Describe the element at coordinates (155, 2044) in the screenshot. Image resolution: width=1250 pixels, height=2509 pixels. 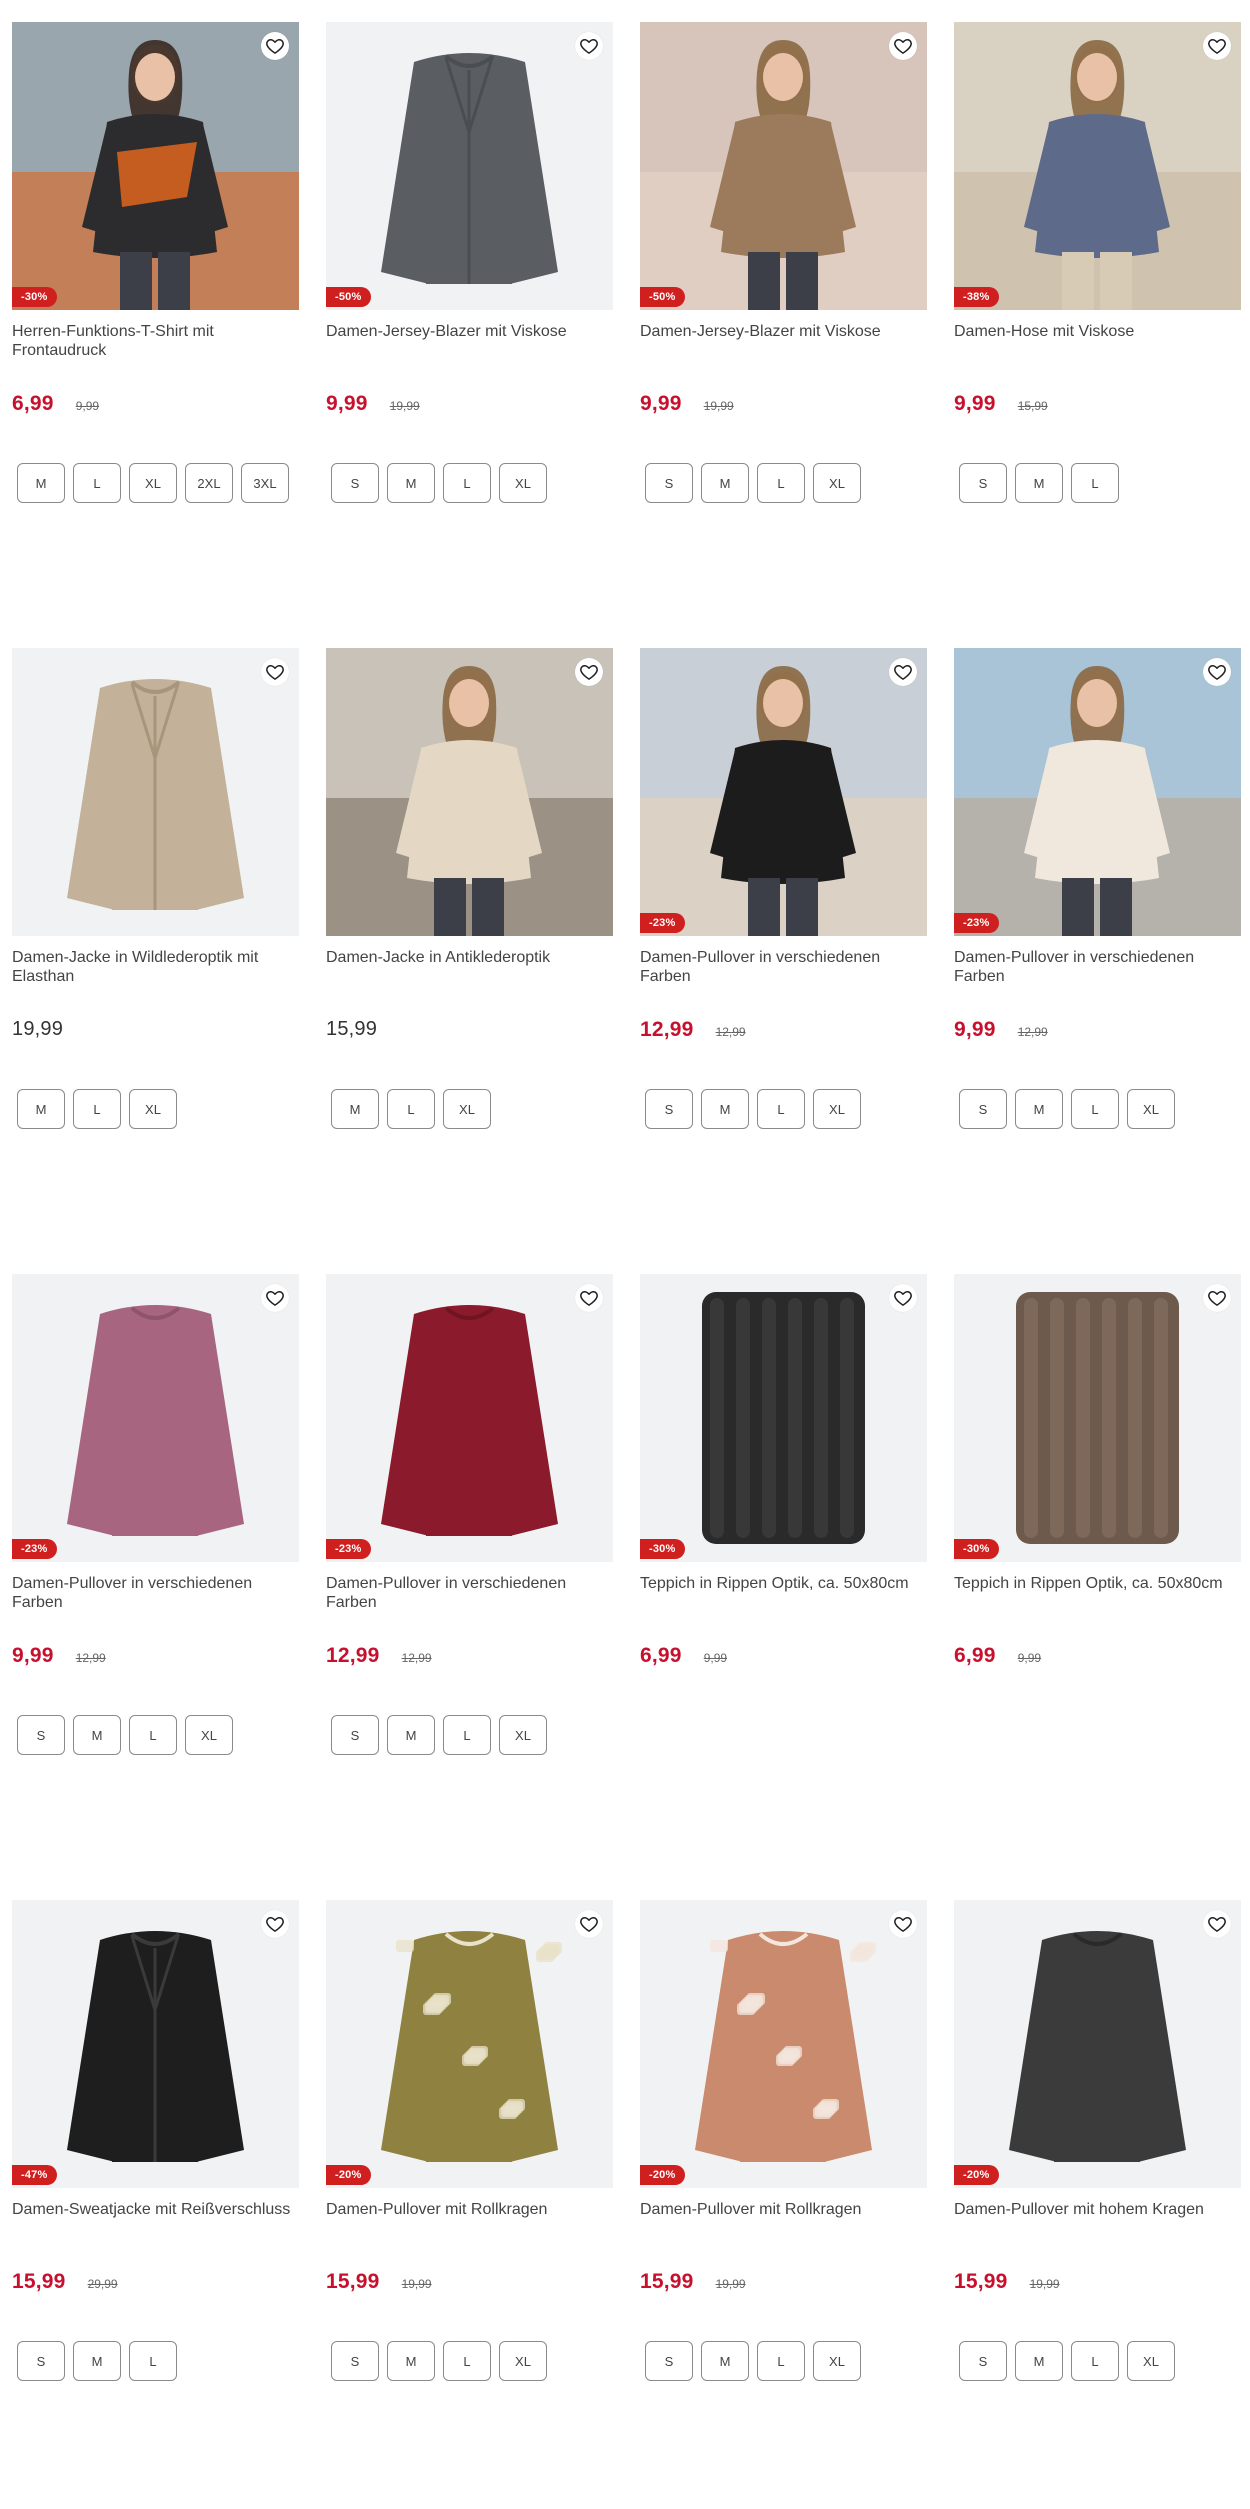
I see `product-image: -47%` at that location.